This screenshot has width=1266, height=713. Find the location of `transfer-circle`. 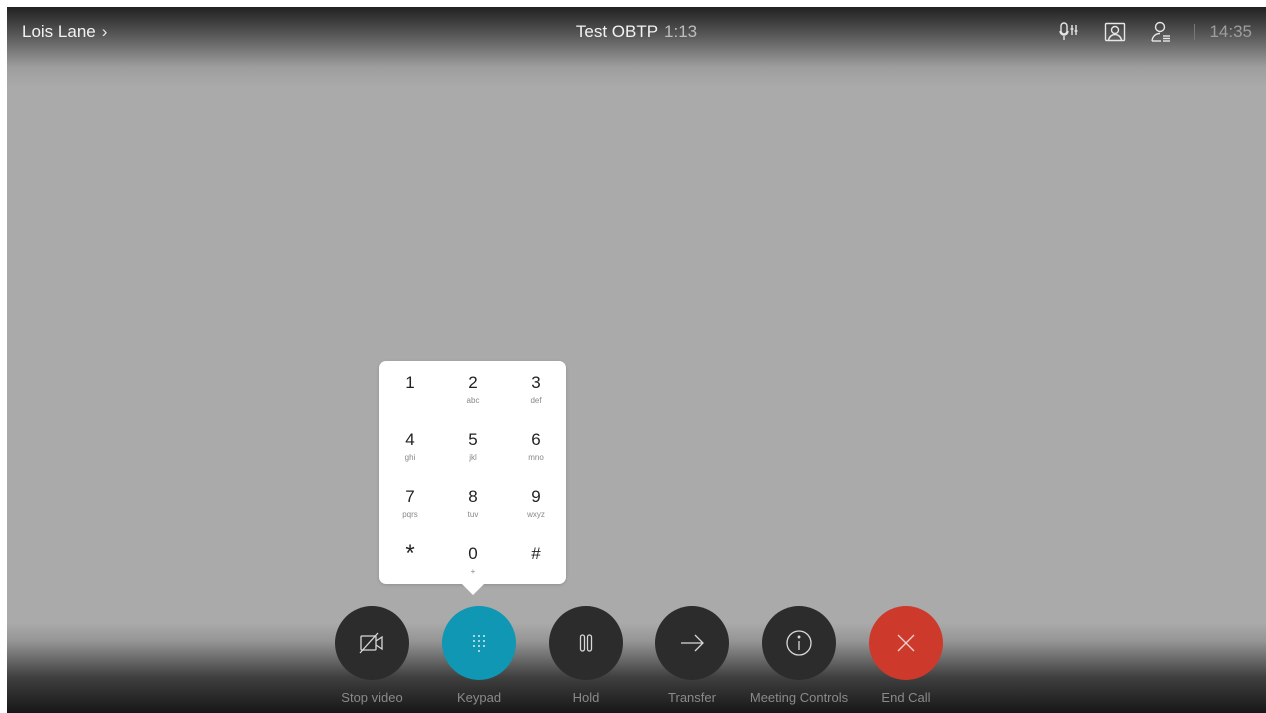

transfer-circle is located at coordinates (692, 643).